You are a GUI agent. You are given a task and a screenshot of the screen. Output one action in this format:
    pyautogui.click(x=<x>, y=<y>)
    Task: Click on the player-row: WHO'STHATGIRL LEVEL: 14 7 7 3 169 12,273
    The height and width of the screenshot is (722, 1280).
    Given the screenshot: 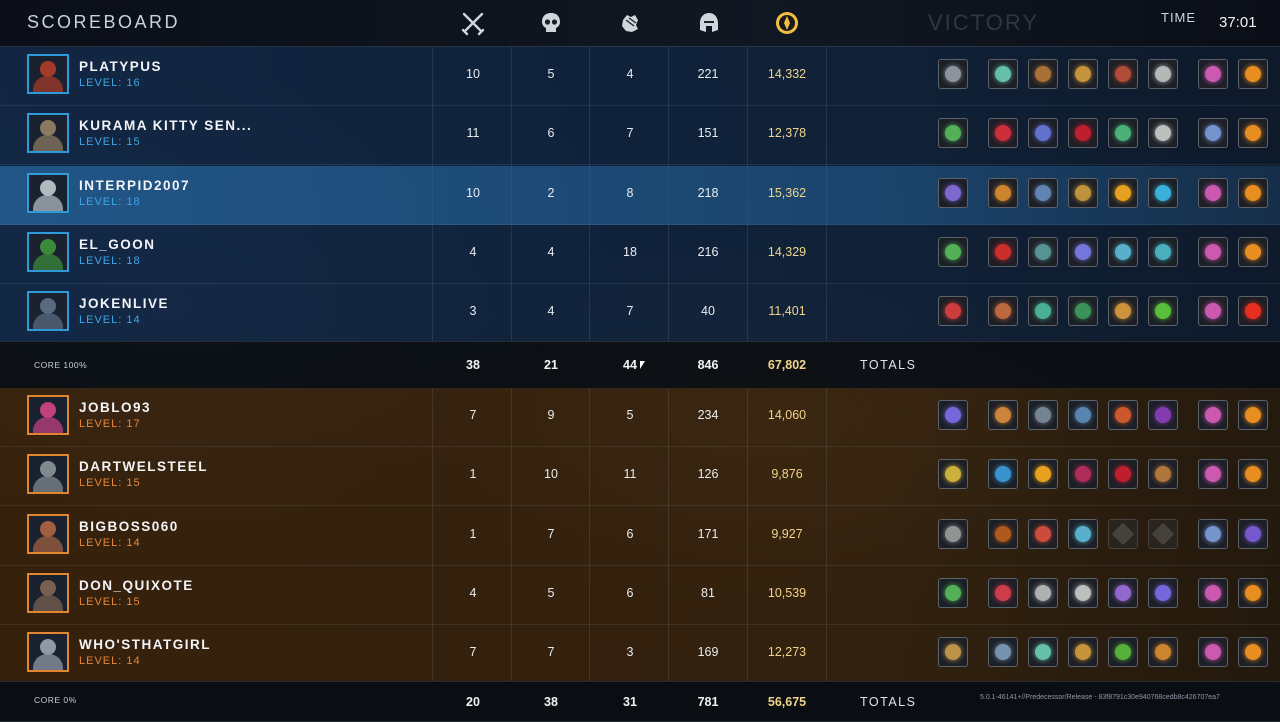 What is the action you would take?
    pyautogui.click(x=640, y=655)
    